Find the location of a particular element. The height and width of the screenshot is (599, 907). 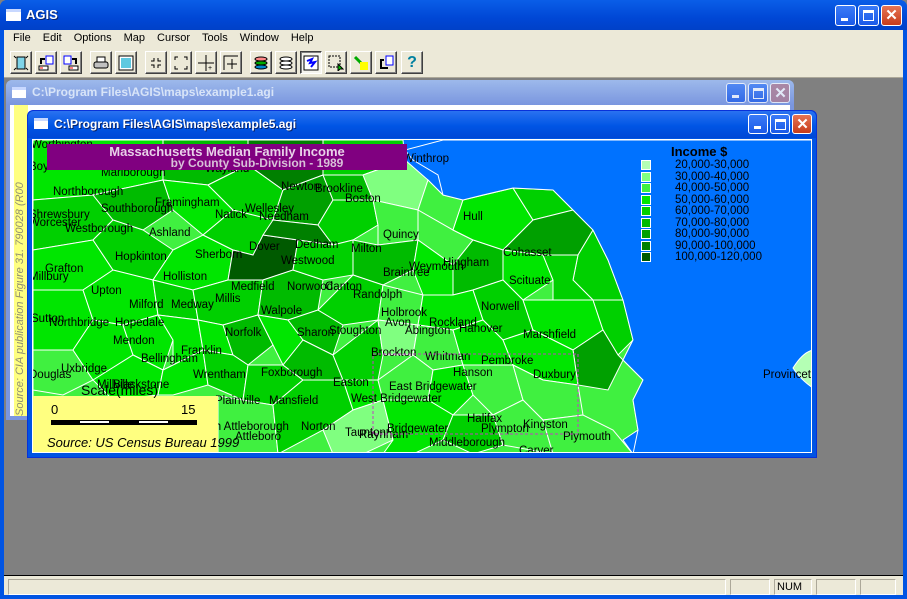

town-label: Randolph is located at coordinates (377, 295).